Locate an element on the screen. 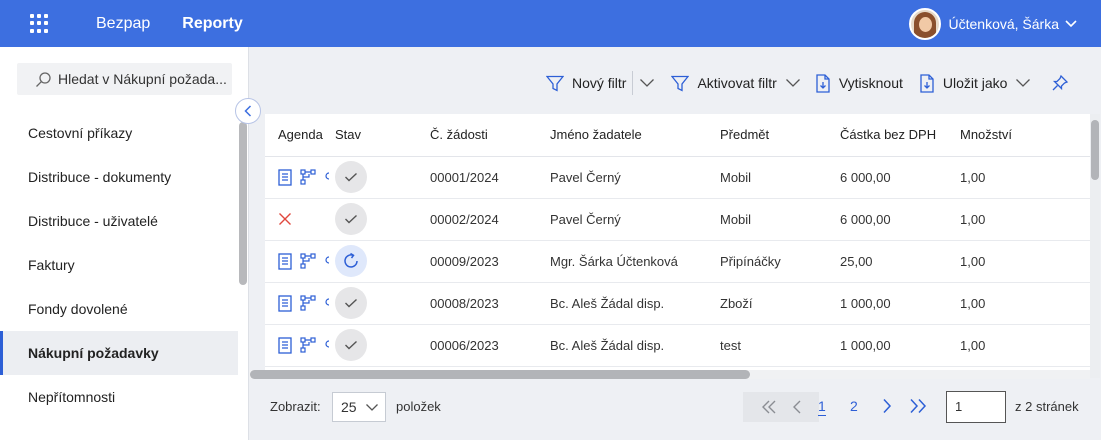 Image resolution: width=1101 pixels, height=440 pixels. sidebar-scrollbar is located at coordinates (243, 203).